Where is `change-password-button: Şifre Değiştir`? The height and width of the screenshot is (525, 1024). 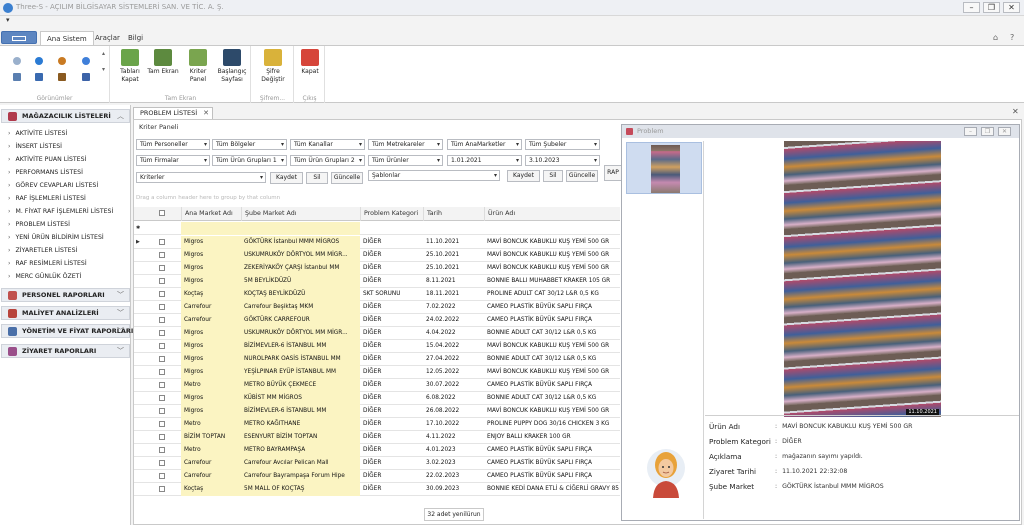 change-password-button: Şifre Değiştir is located at coordinates (273, 66).